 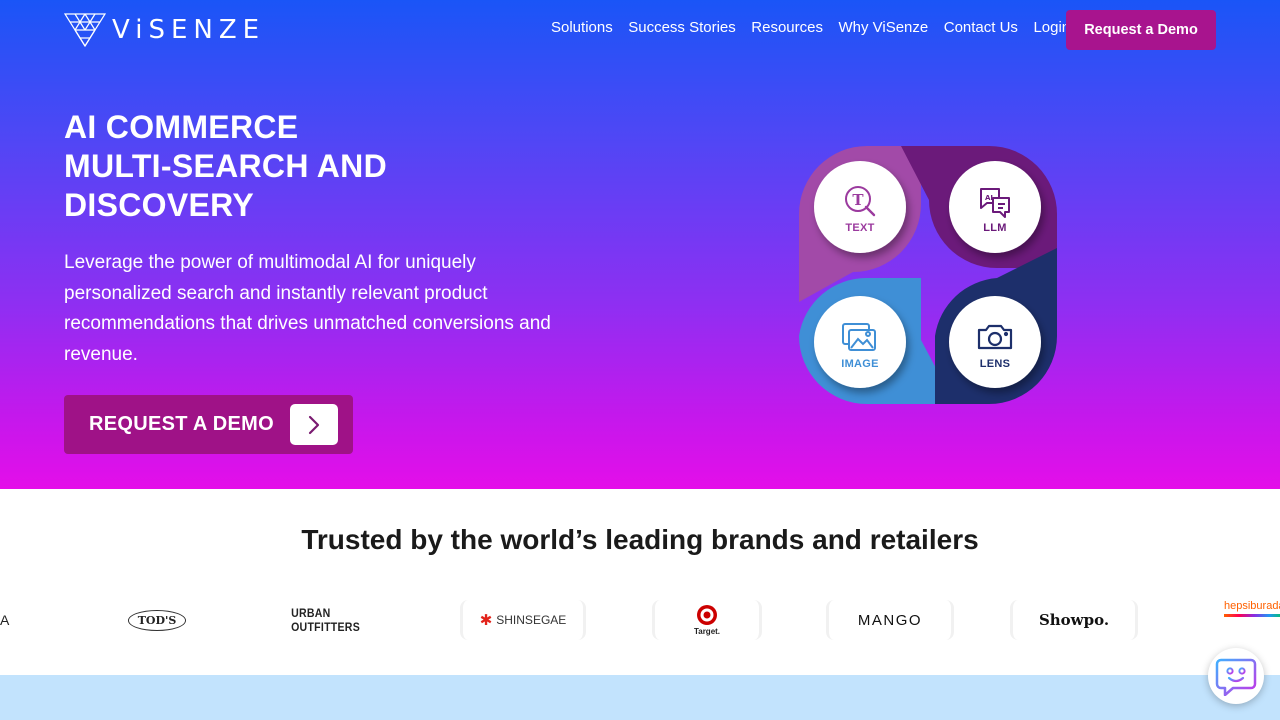 I want to click on mango-logo-text: MANGO, so click(x=890, y=620).